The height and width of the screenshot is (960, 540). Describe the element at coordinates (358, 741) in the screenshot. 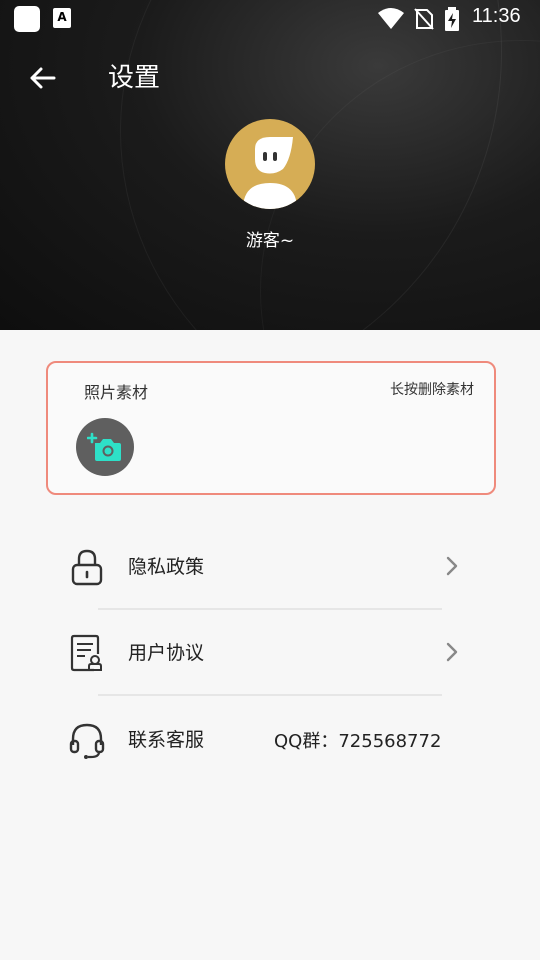

I see `qq-group-number: QQ群：725568772` at that location.